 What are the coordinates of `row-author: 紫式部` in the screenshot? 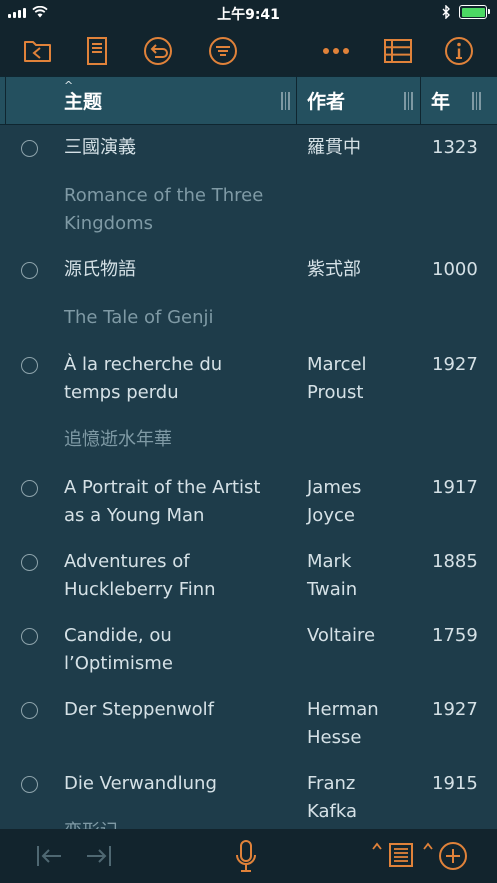 It's located at (334, 269).